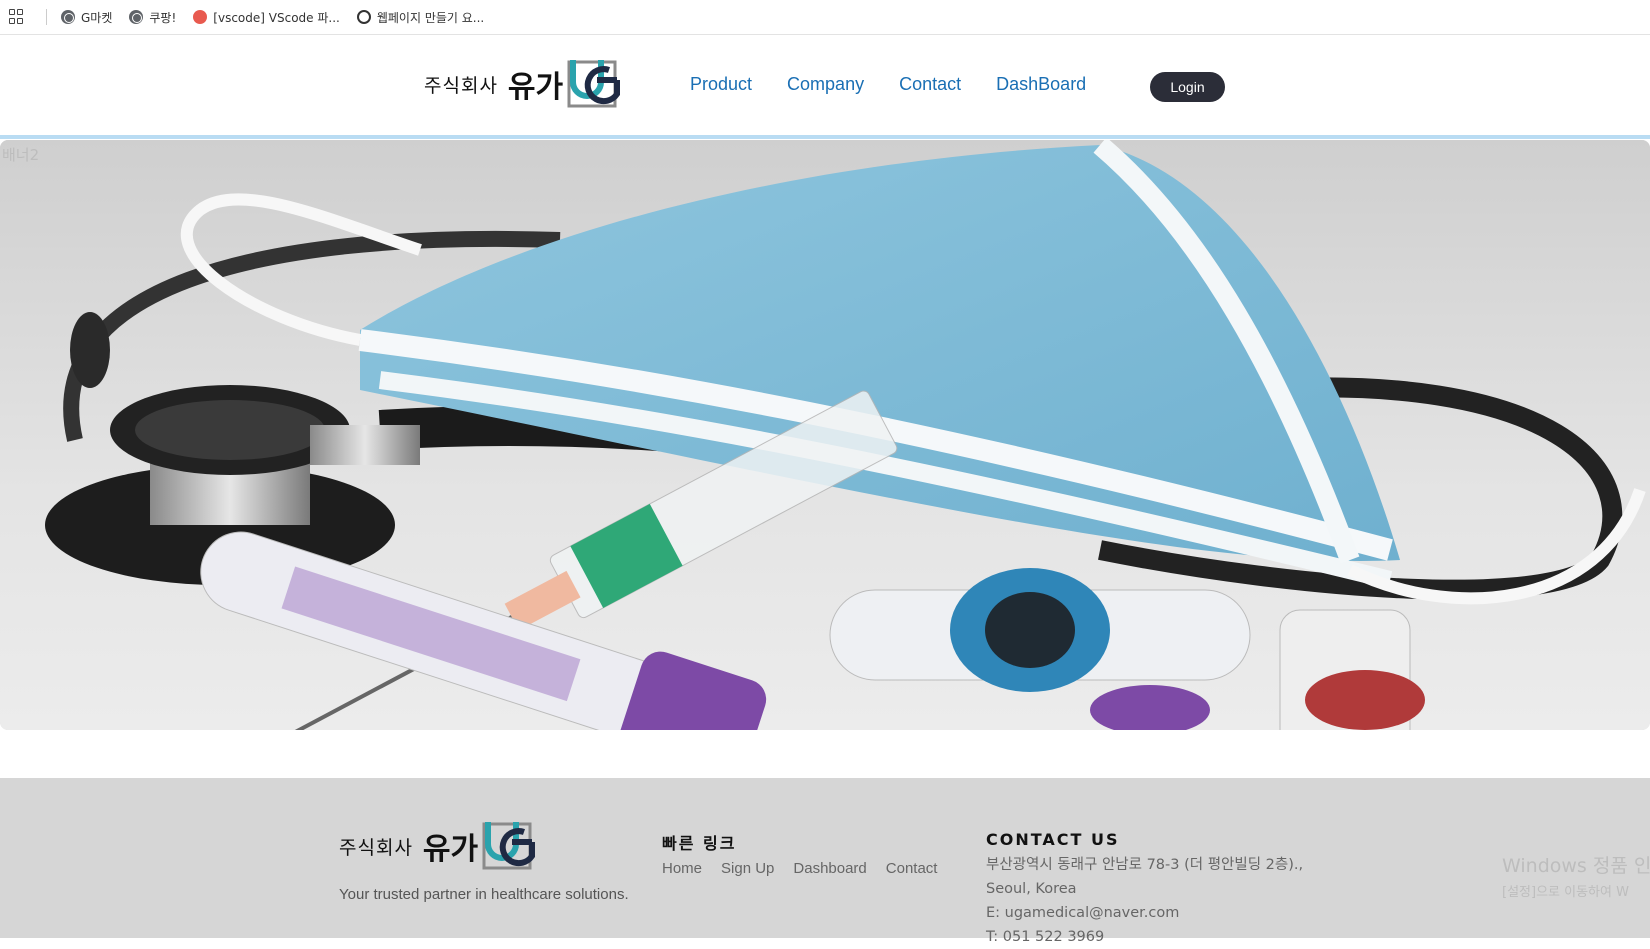 The height and width of the screenshot is (949, 1650). I want to click on footer-link-contact: Contact, so click(912, 868).